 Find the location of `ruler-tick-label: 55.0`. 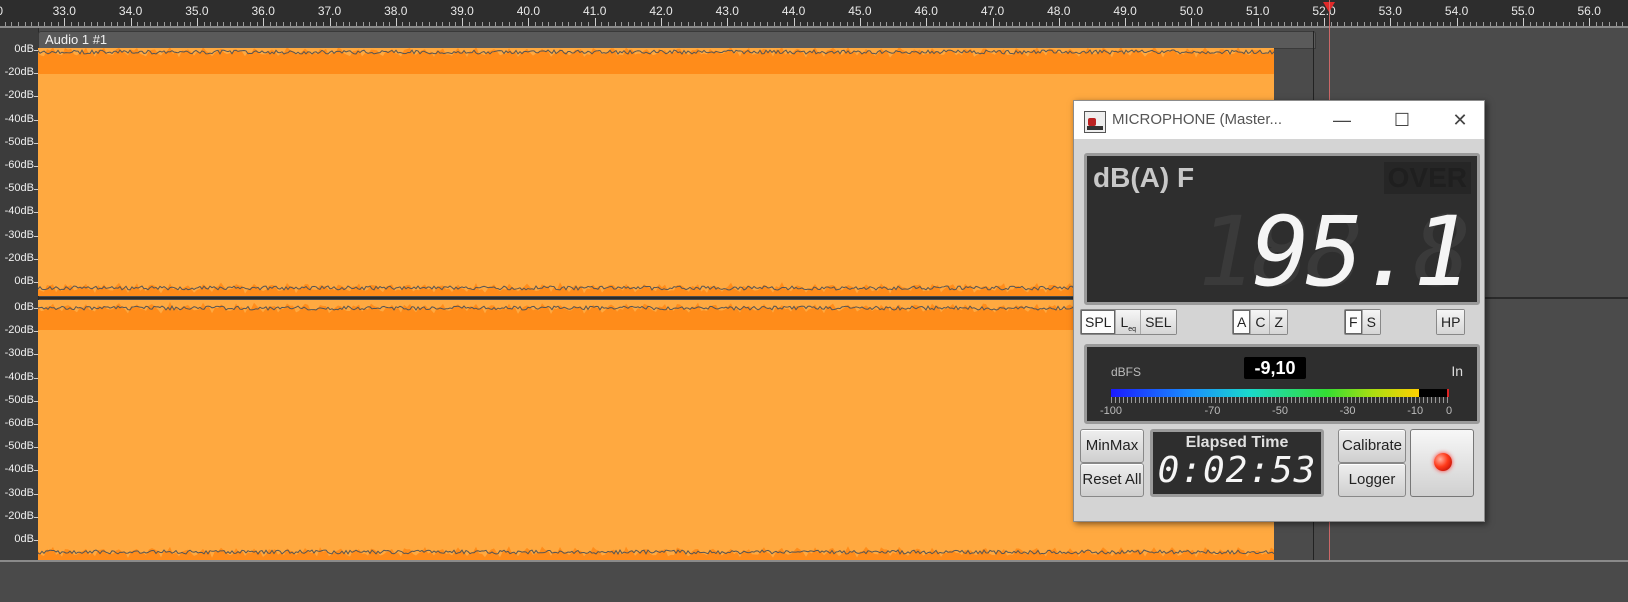

ruler-tick-label: 55.0 is located at coordinates (1522, 11).